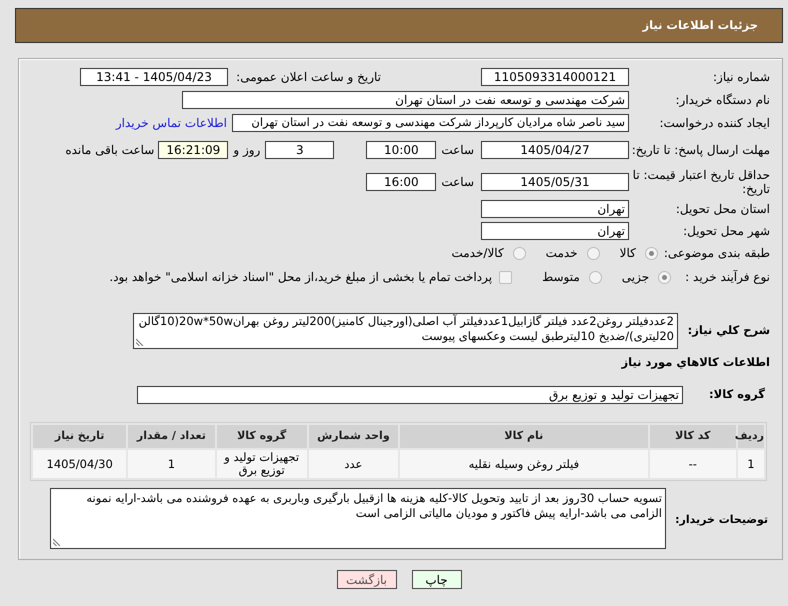 This screenshot has height=606, width=788. I want to click on field-label: شماره نیاز:, so click(741, 77).